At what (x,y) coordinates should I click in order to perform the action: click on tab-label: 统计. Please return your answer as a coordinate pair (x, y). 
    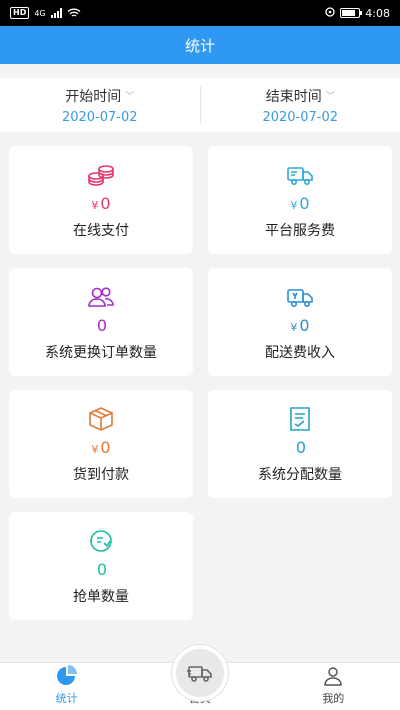
    Looking at the image, I should click on (66, 698).